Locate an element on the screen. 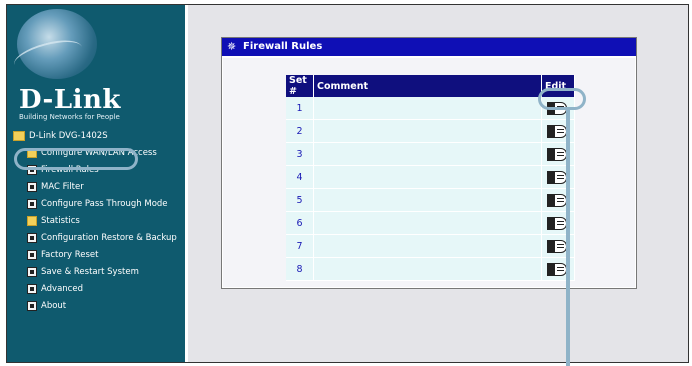  firewall-icon: ✵ is located at coordinates (232, 46).